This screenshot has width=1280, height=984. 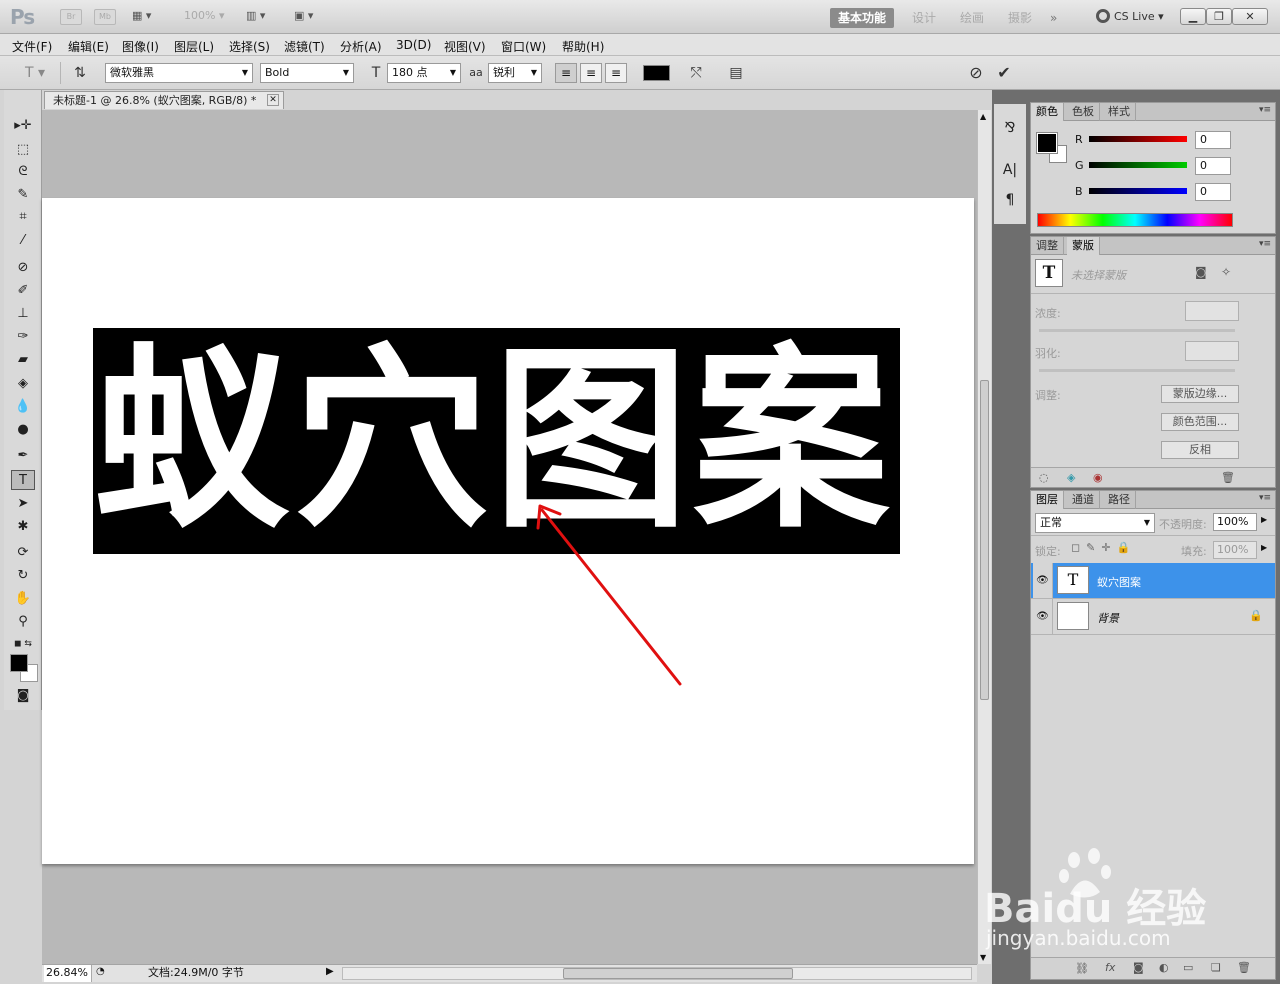 What do you see at coordinates (1138, 191) in the screenshot?
I see `blue-channel-slider` at bounding box center [1138, 191].